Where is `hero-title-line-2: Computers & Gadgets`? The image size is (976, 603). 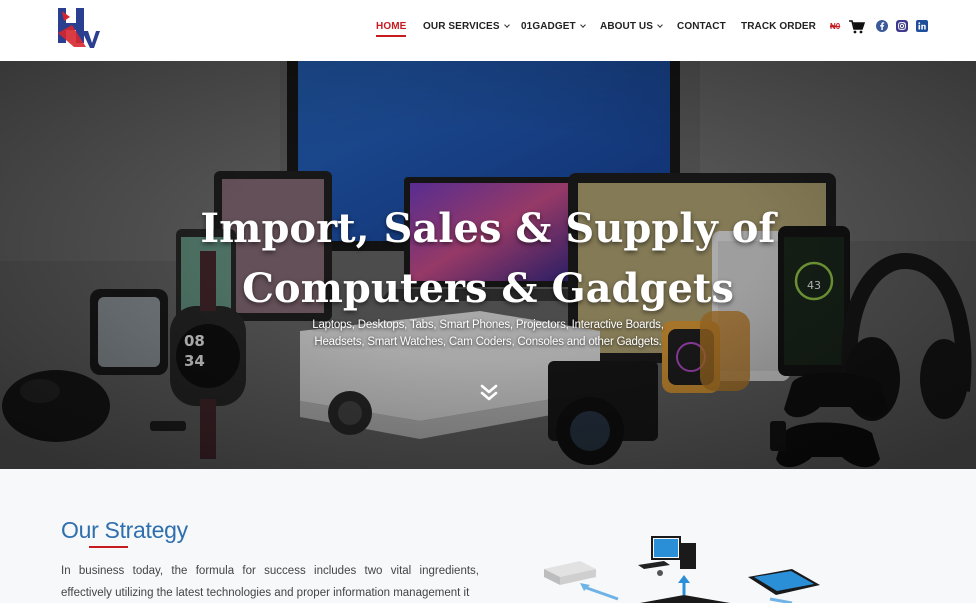 hero-title-line-2: Computers & Gadgets is located at coordinates (488, 288).